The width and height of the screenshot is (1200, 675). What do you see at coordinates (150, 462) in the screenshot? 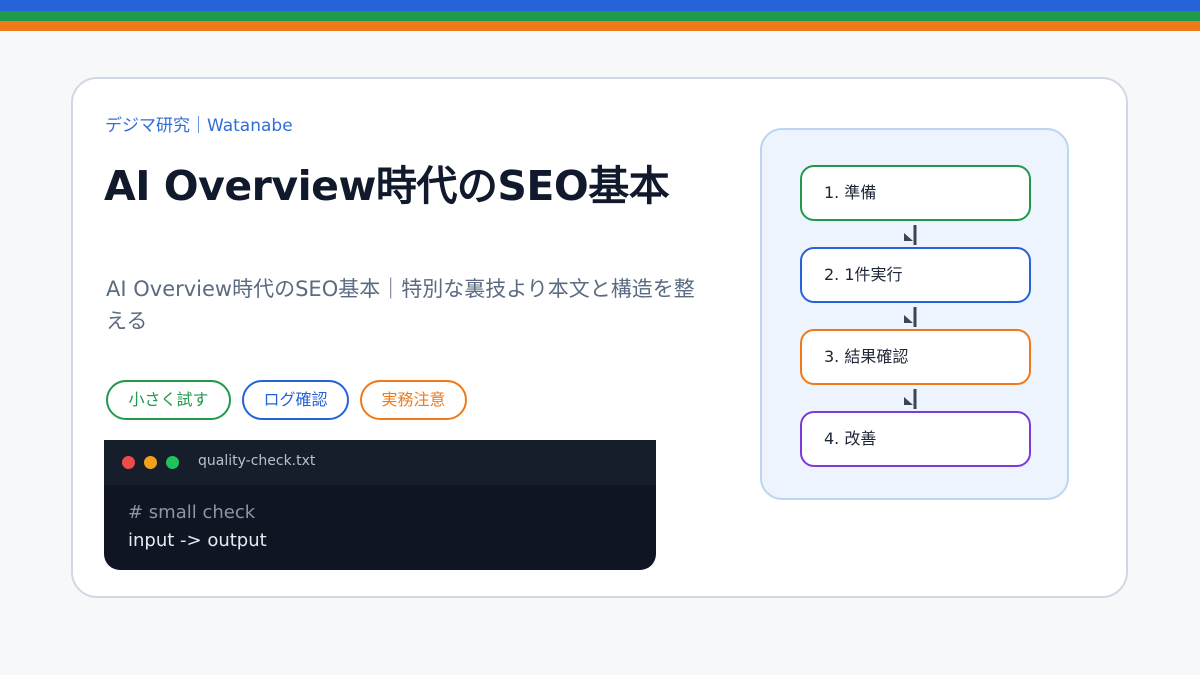
I see `window-minimize-dot` at bounding box center [150, 462].